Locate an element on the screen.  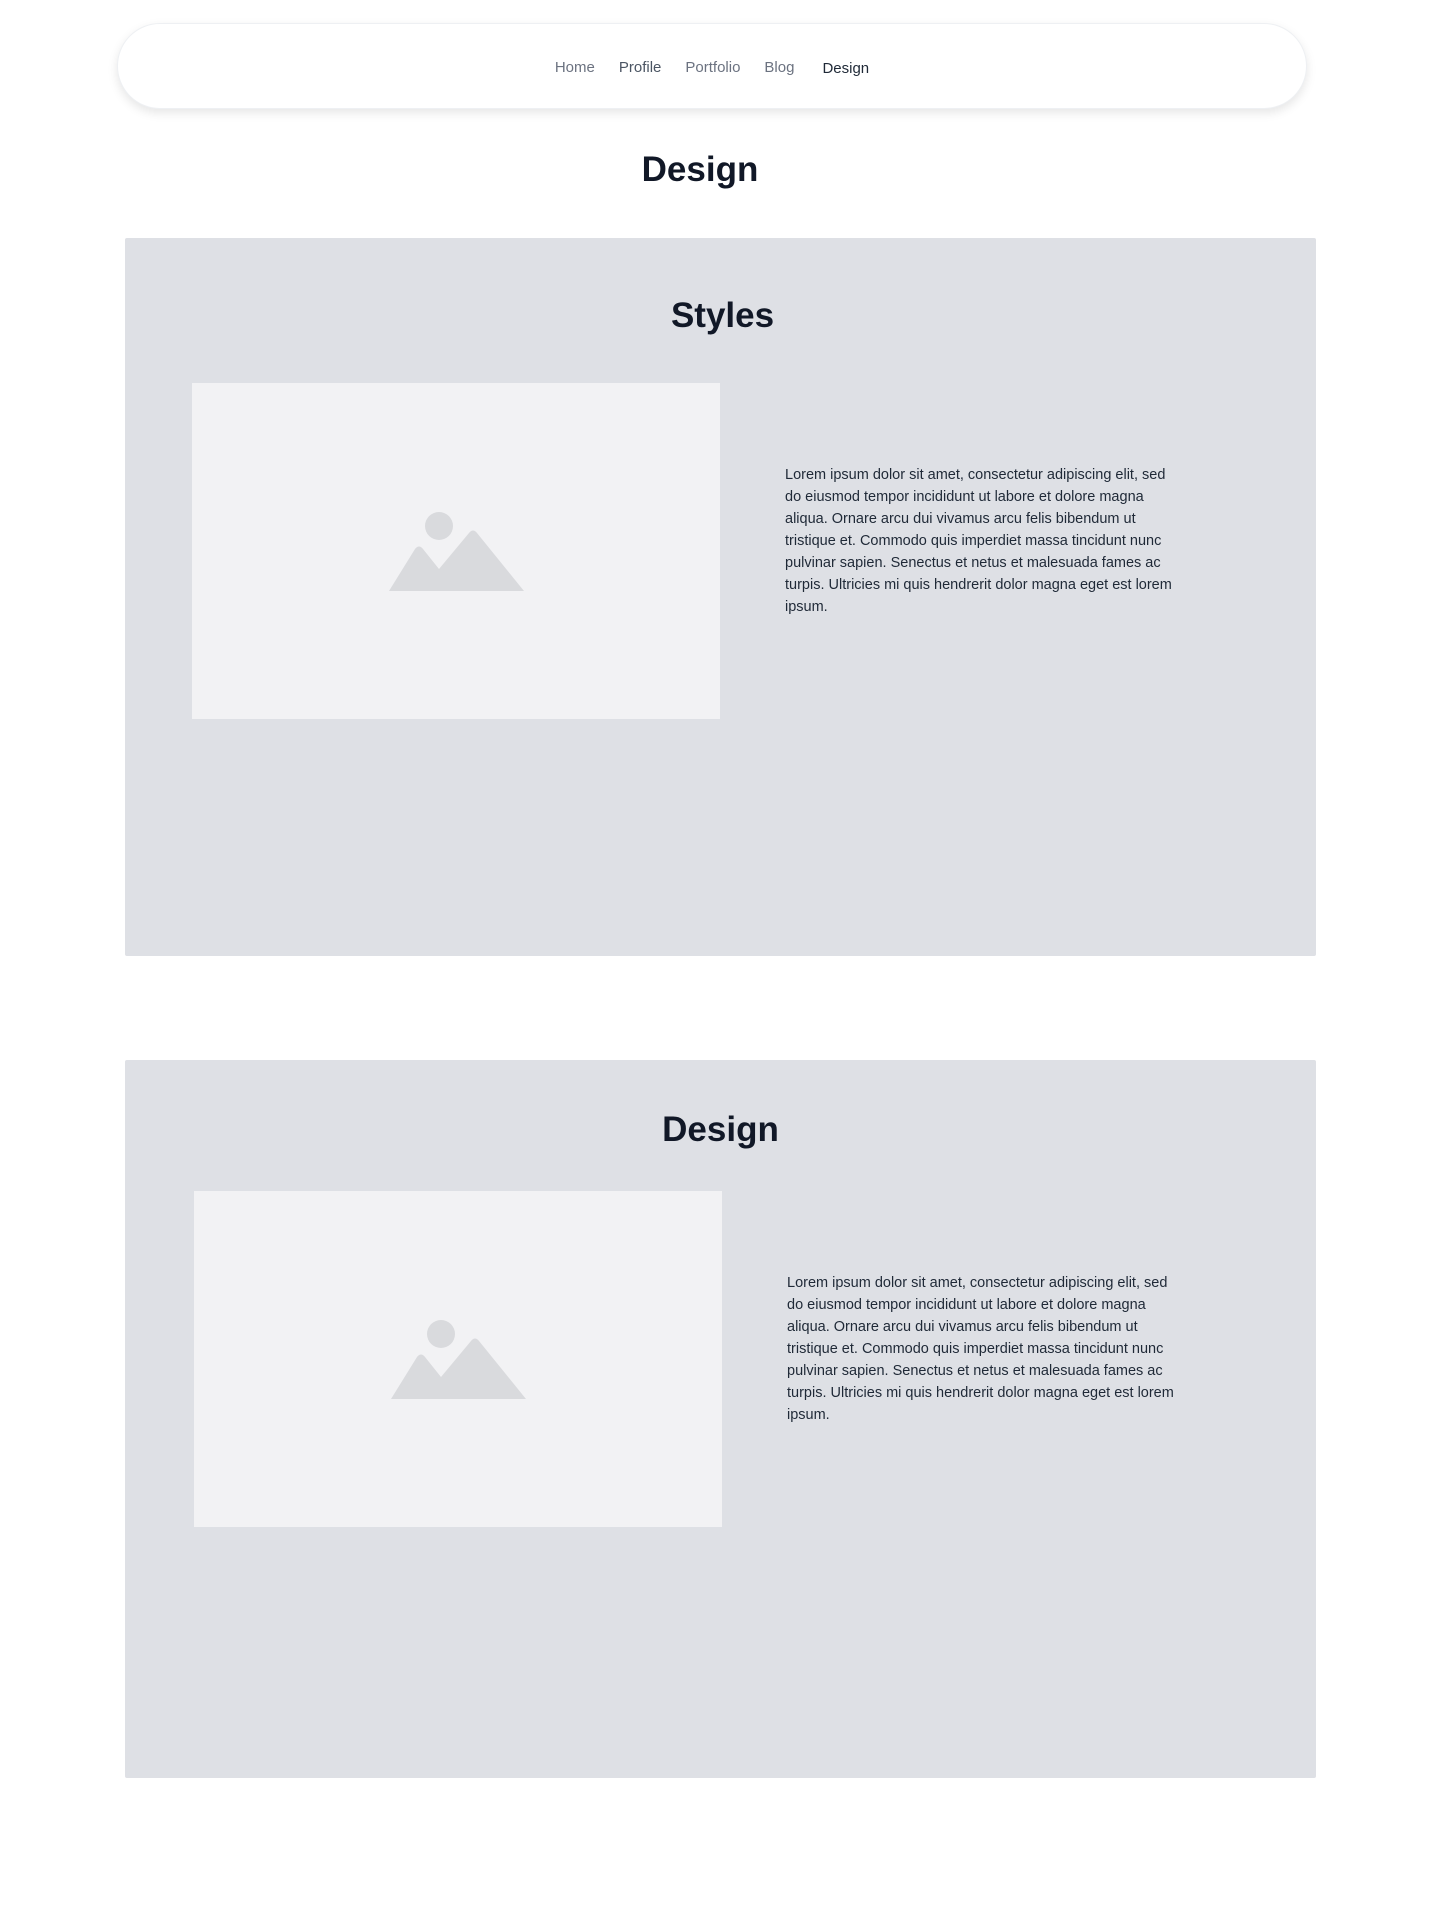
section-title: Styles is located at coordinates (722, 315).